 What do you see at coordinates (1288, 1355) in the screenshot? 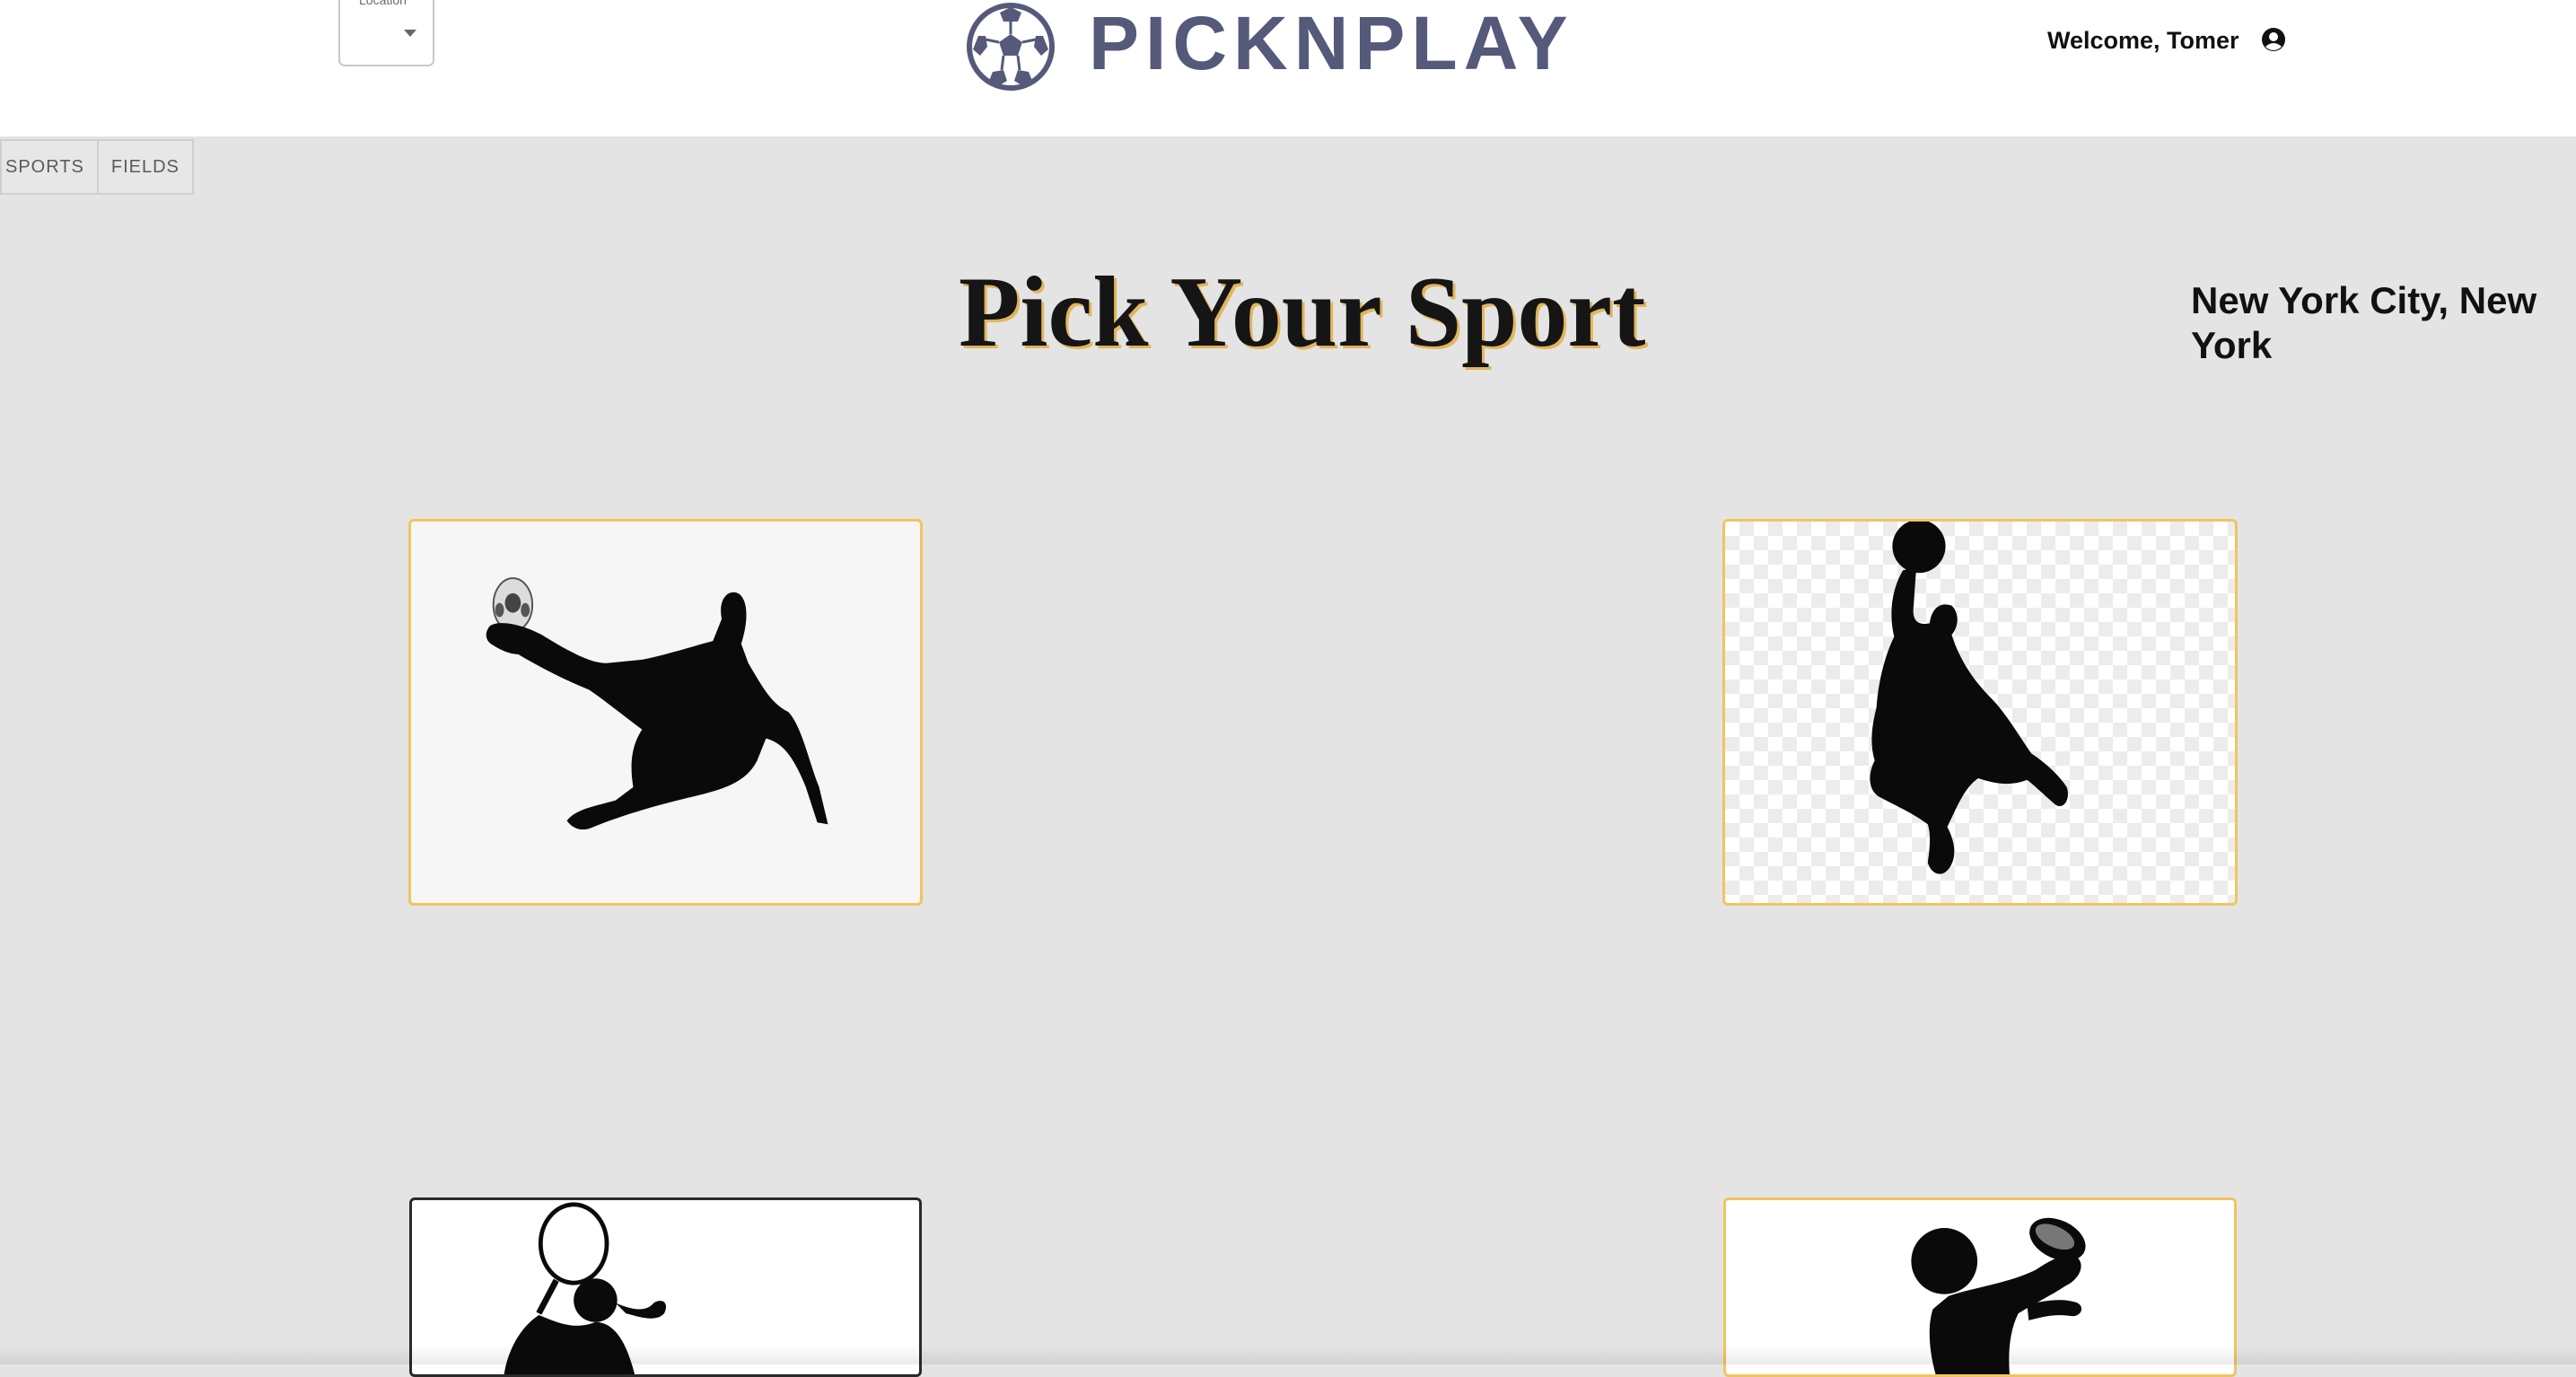
I see `bottom-shadow` at bounding box center [1288, 1355].